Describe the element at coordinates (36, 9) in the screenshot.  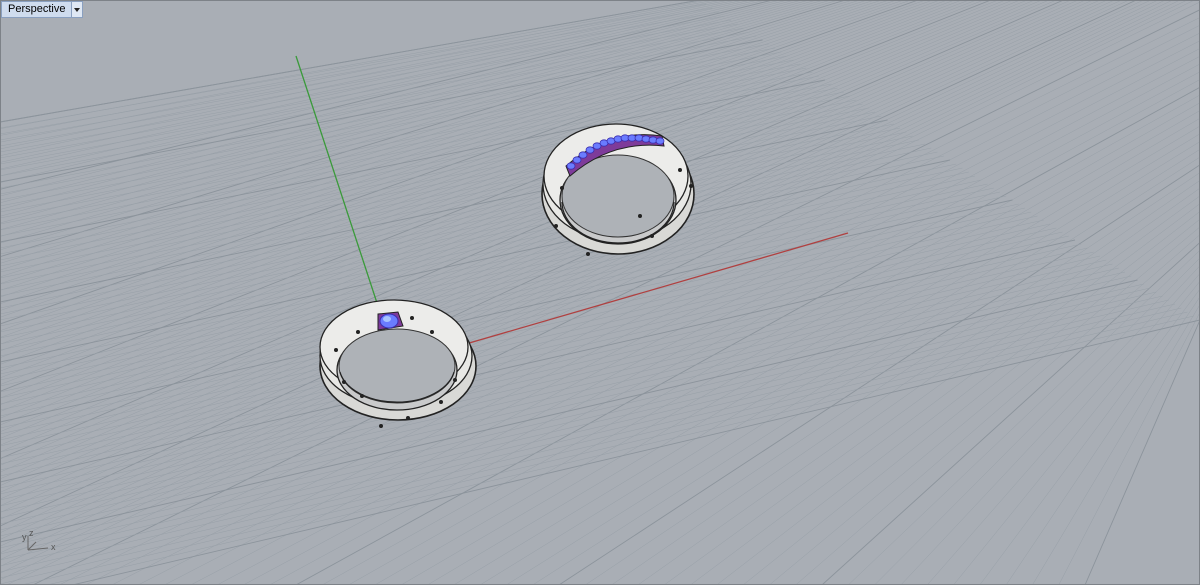
I see `viewport-title: Perspective` at that location.